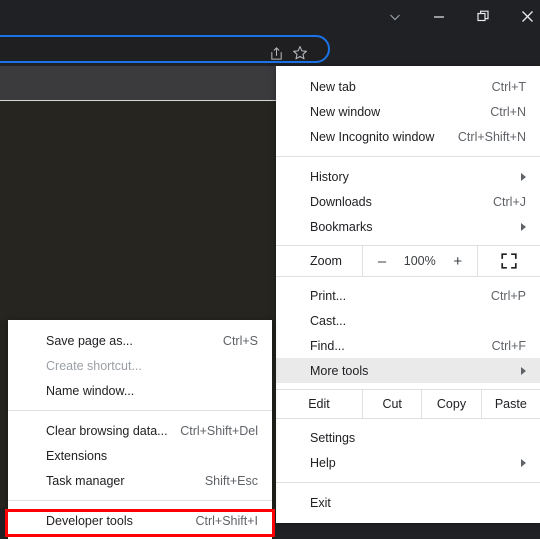  I want to click on menu-item-label: Help, so click(323, 462).